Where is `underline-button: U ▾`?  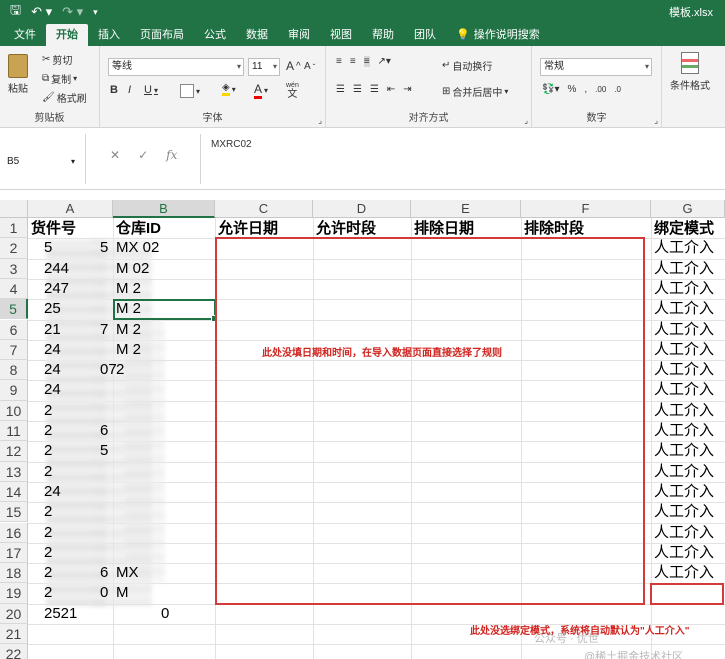 underline-button: U ▾ is located at coordinates (151, 90).